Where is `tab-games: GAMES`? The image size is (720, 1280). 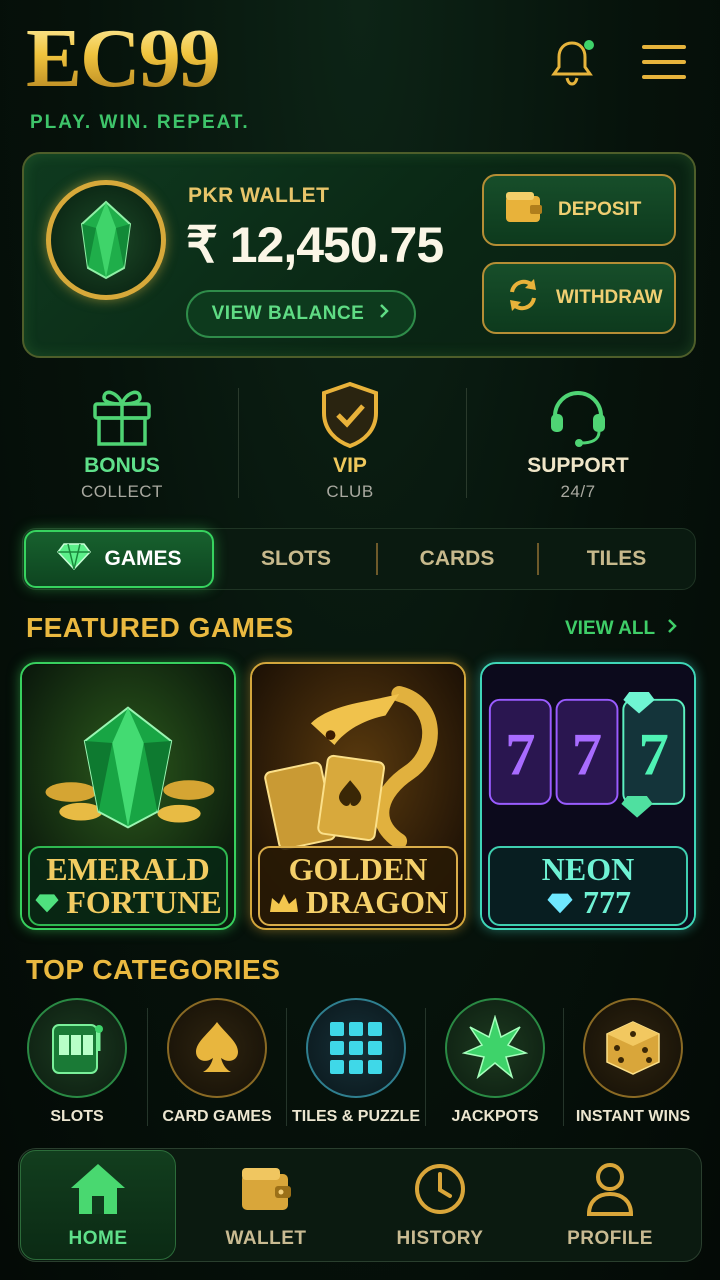 tab-games: GAMES is located at coordinates (119, 559).